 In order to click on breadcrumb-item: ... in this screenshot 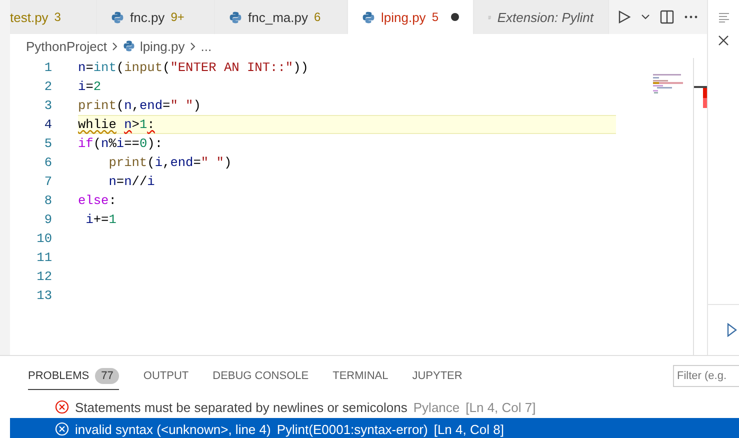, I will do `click(206, 46)`.